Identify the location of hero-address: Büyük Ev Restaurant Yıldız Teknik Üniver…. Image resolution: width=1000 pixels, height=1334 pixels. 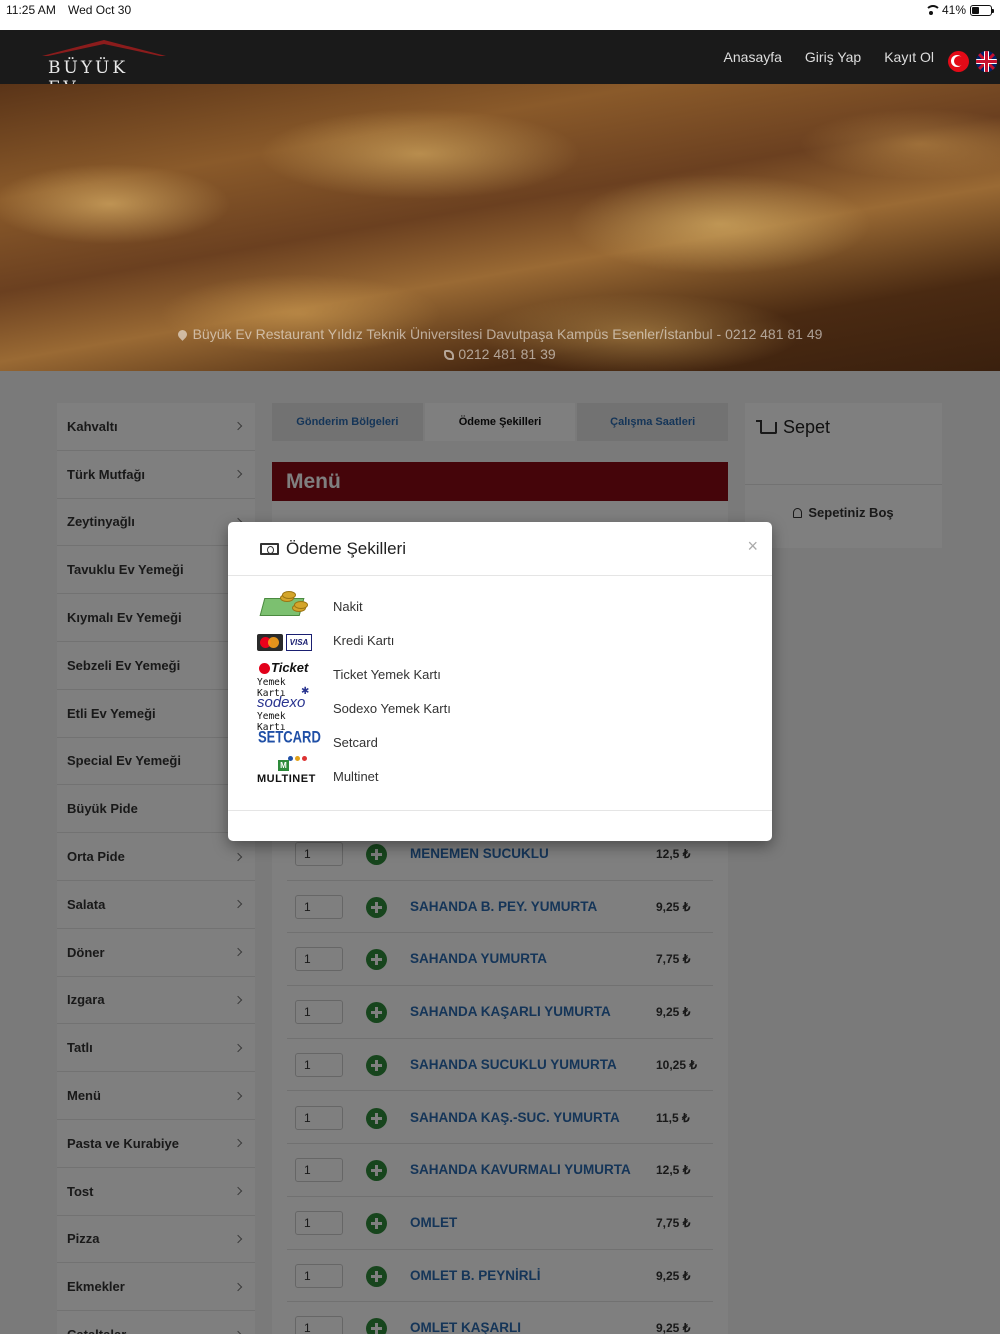
(507, 334).